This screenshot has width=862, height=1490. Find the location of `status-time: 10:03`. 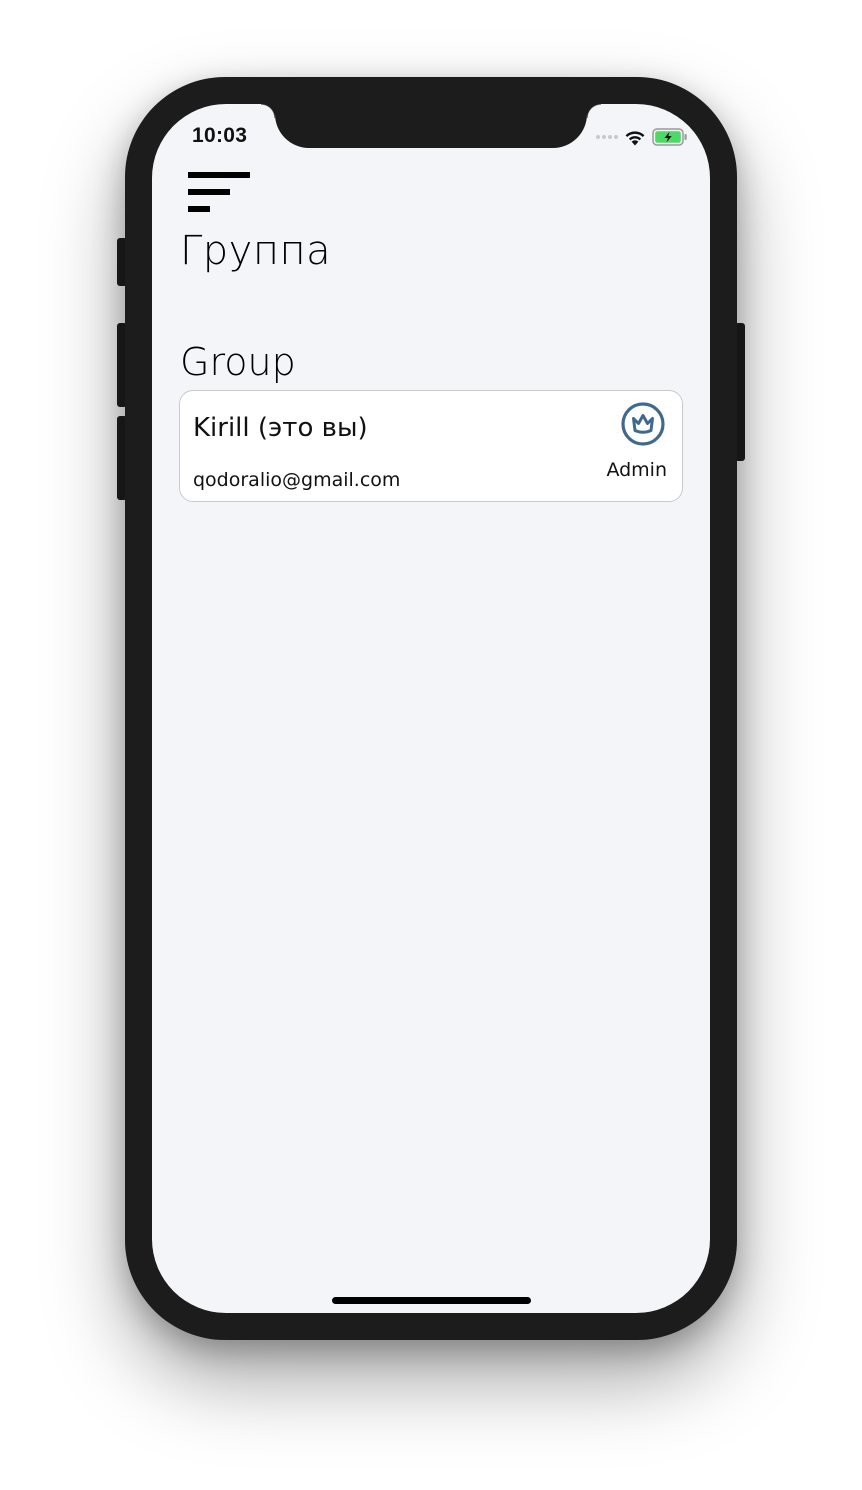

status-time: 10:03 is located at coordinates (220, 135).